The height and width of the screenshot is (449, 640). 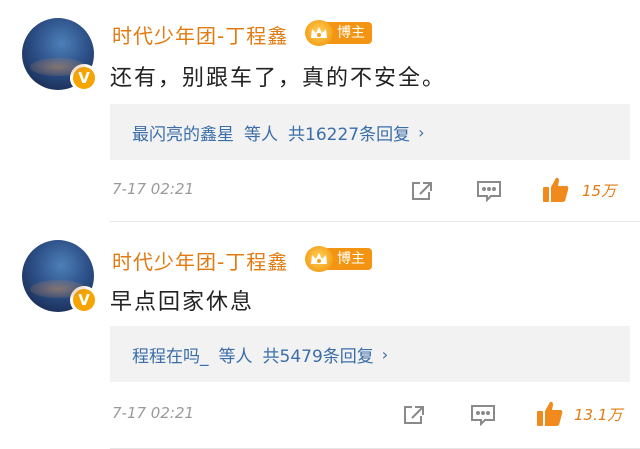 What do you see at coordinates (278, 78) in the screenshot?
I see `comment-text: 还有，别跟车了，真的不安全。` at bounding box center [278, 78].